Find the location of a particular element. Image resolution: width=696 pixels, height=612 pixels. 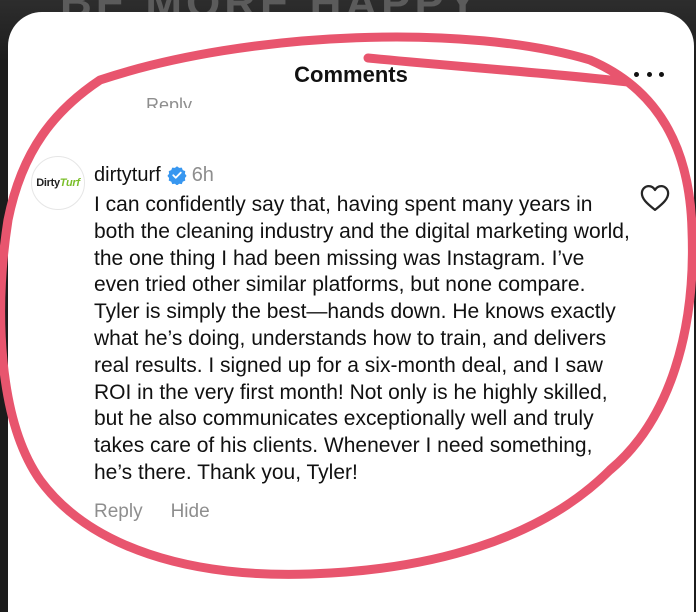

more-options-button is located at coordinates (649, 74).